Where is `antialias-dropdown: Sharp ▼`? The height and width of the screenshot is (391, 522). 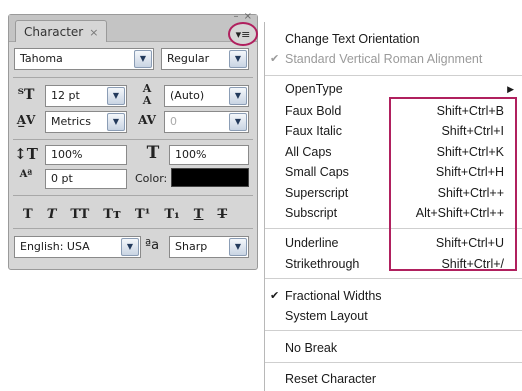
antialias-dropdown: Sharp ▼ is located at coordinates (209, 247).